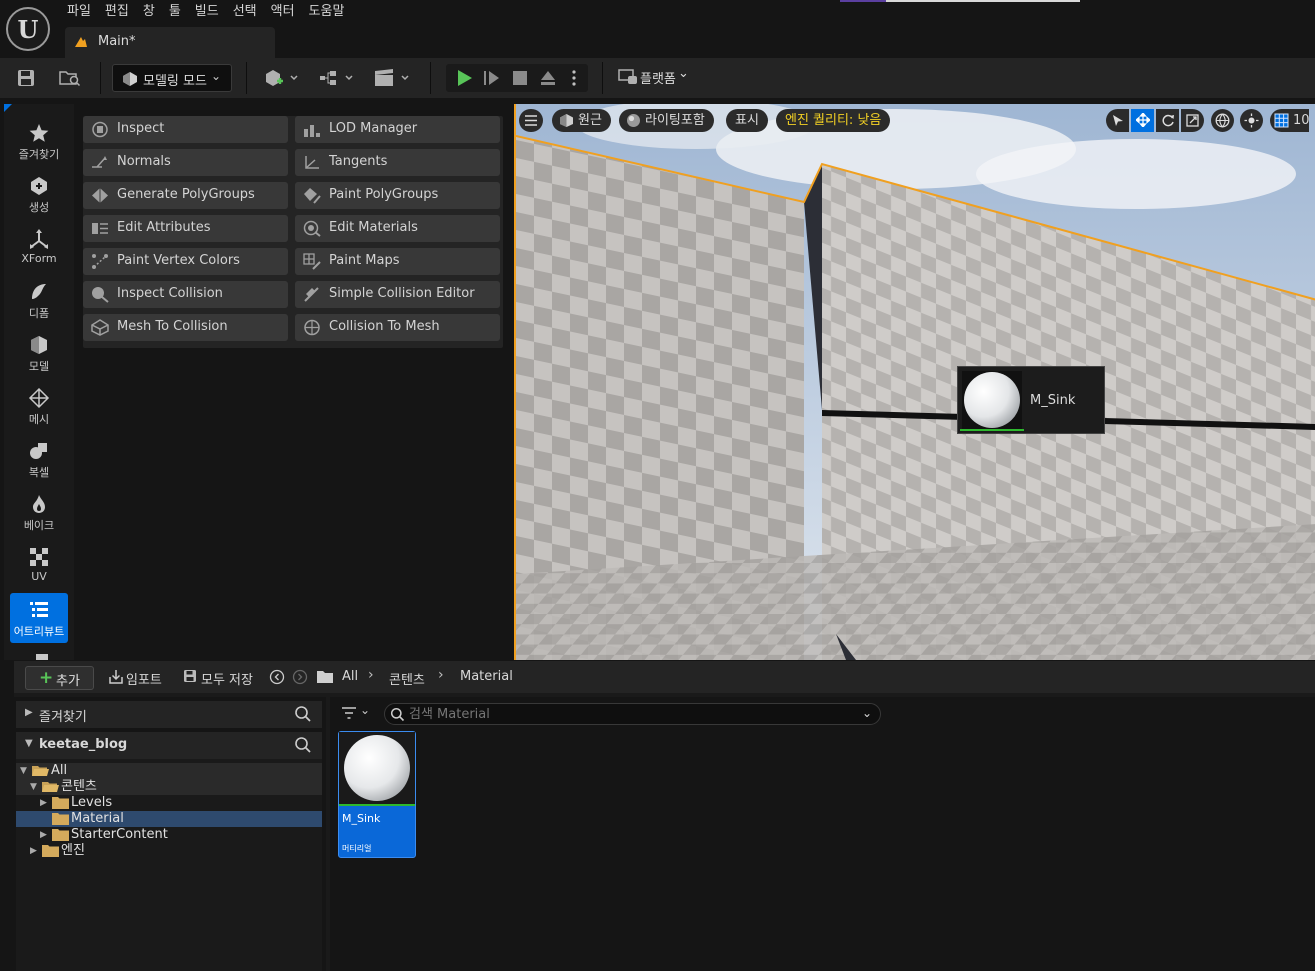  I want to click on unreal-logo-icon: U, so click(28, 29).